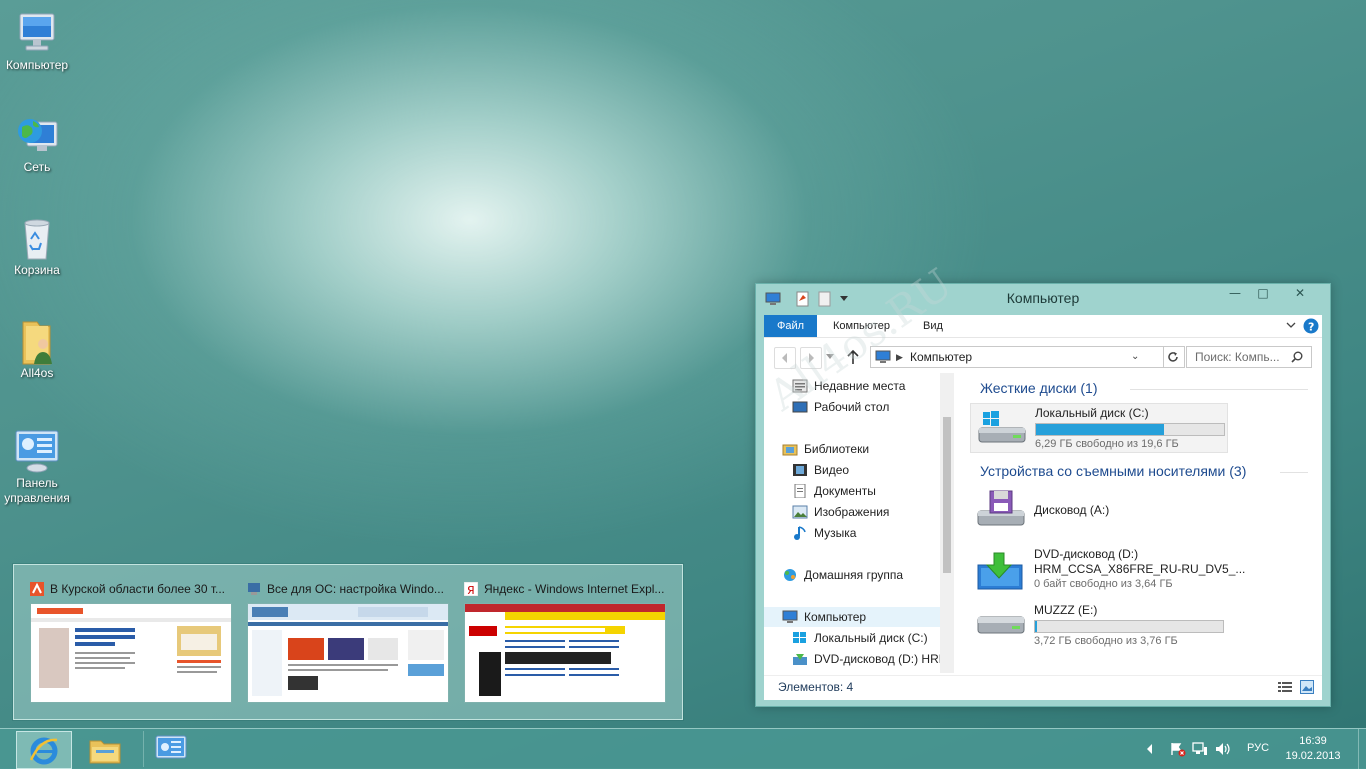 Image resolution: width=1366 pixels, height=769 pixels. I want to click on desktop-icon-recycle-bin: Корзина, so click(37, 246).